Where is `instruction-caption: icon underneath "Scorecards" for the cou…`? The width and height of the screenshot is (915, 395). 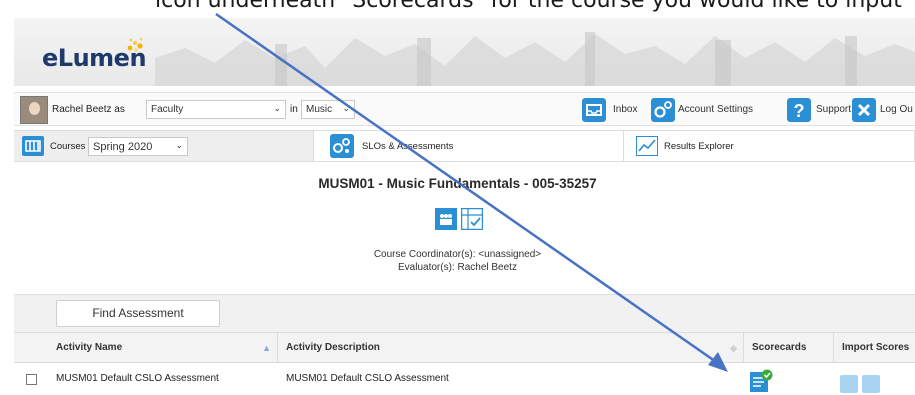 instruction-caption: icon underneath "Scorecards" for the cou… is located at coordinates (528, 6).